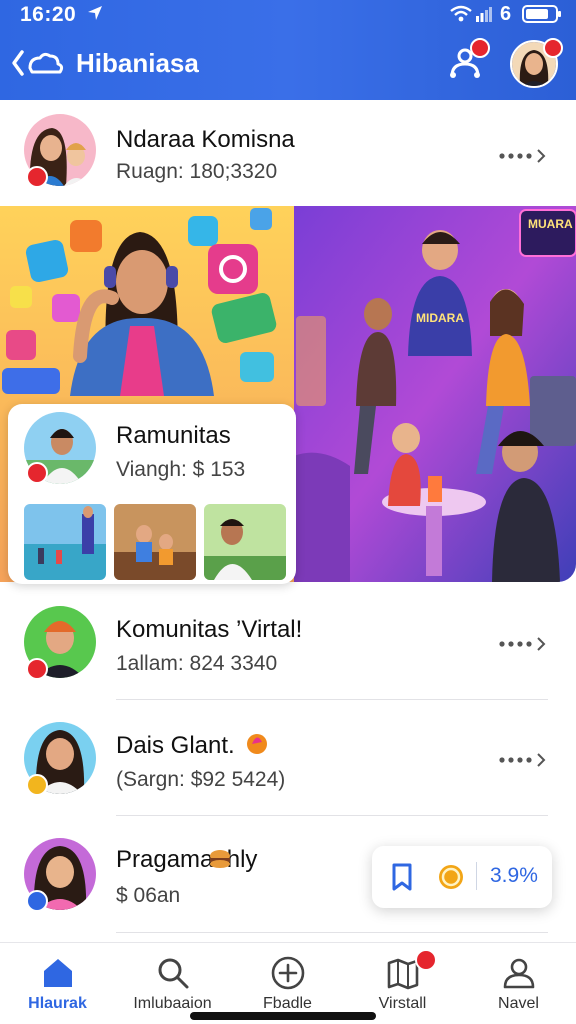 The image size is (576, 1024). What do you see at coordinates (426, 960) in the screenshot?
I see `nav-badge` at bounding box center [426, 960].